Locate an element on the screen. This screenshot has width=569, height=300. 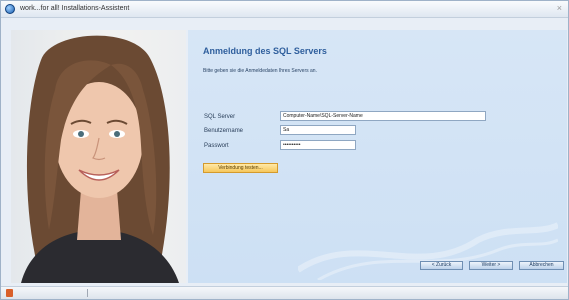
cancel-button: Abbrechen is located at coordinates (541, 265).